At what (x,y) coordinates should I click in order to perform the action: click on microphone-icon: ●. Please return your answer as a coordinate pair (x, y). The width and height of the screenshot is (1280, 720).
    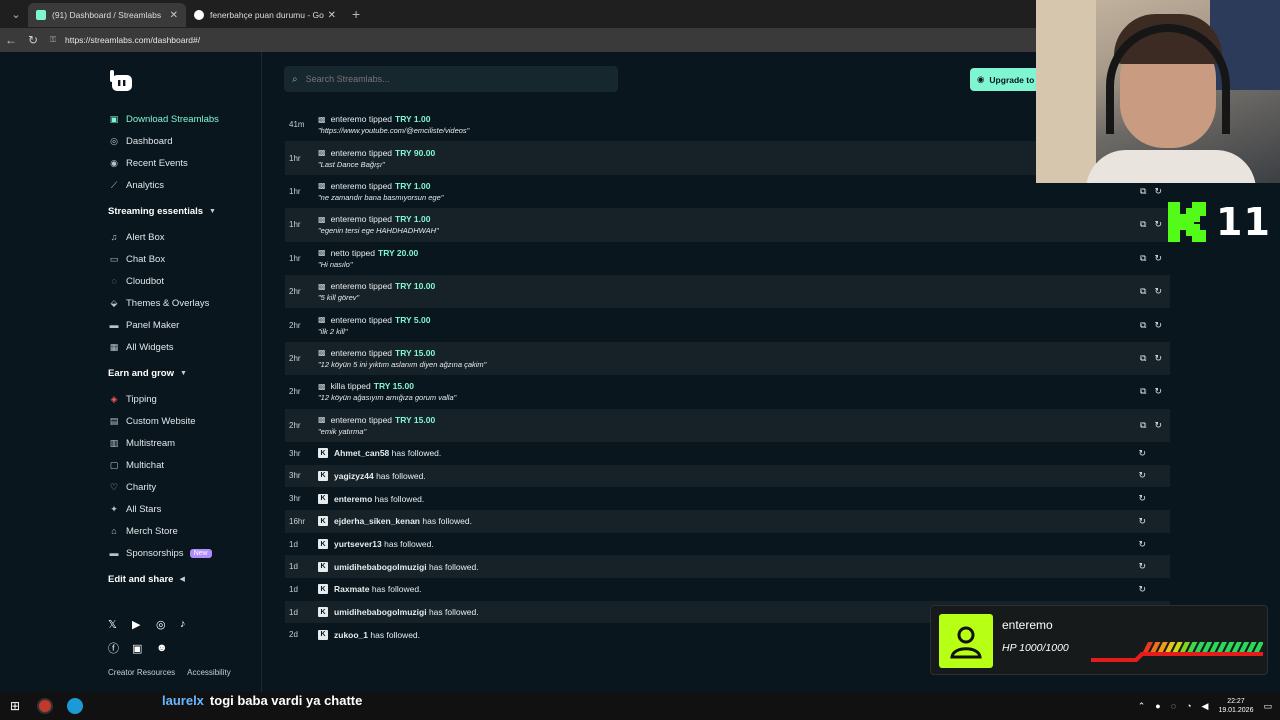
    Looking at the image, I should click on (1157, 706).